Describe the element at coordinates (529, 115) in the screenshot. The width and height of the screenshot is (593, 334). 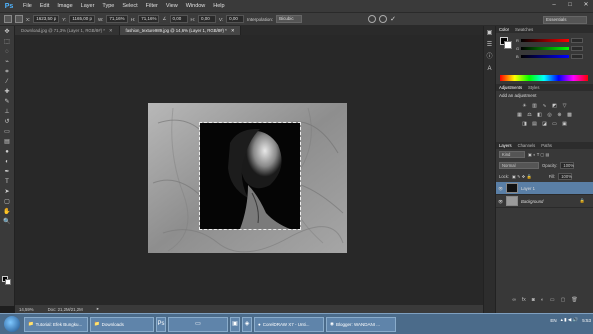
I see `color-balance-icon: ⚖` at that location.